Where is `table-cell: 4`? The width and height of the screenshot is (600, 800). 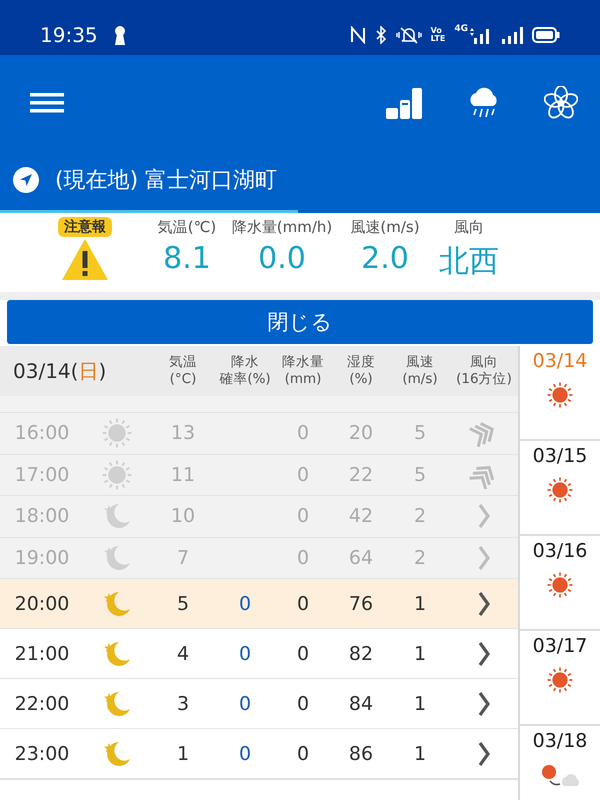
table-cell: 4 is located at coordinates (183, 653).